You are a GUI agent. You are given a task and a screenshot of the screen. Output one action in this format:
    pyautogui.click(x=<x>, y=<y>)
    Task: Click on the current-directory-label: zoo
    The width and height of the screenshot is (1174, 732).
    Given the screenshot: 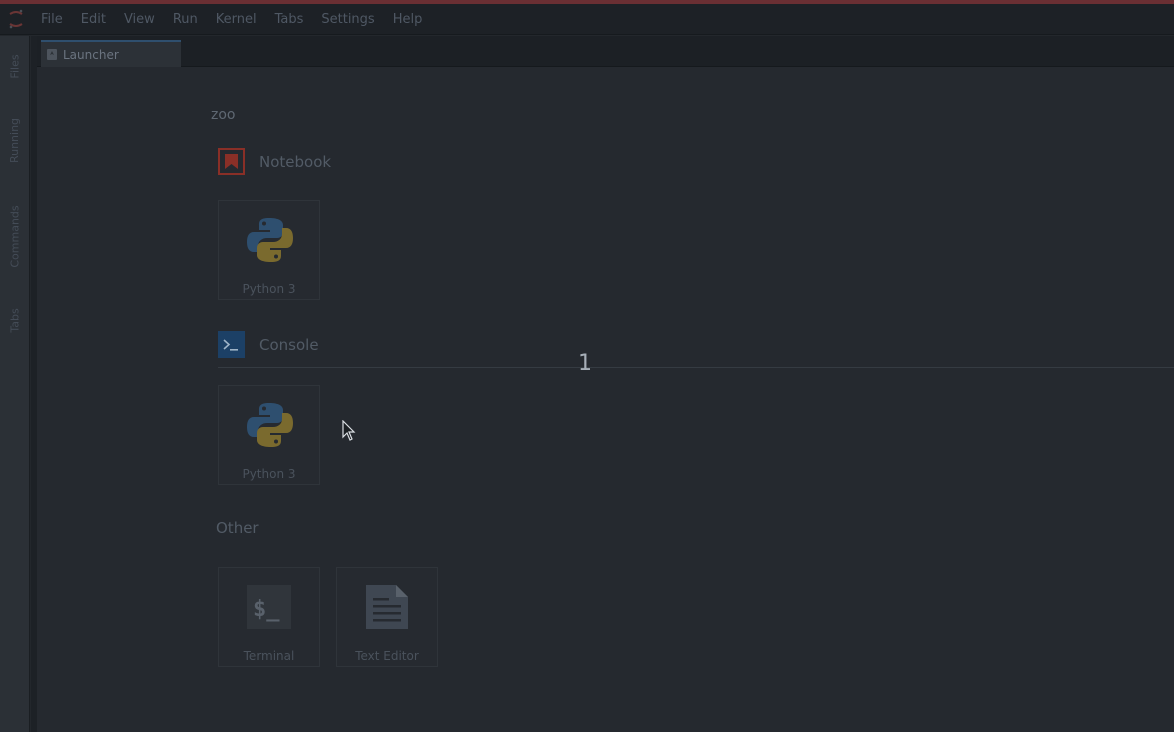 What is the action you would take?
    pyautogui.click(x=223, y=115)
    